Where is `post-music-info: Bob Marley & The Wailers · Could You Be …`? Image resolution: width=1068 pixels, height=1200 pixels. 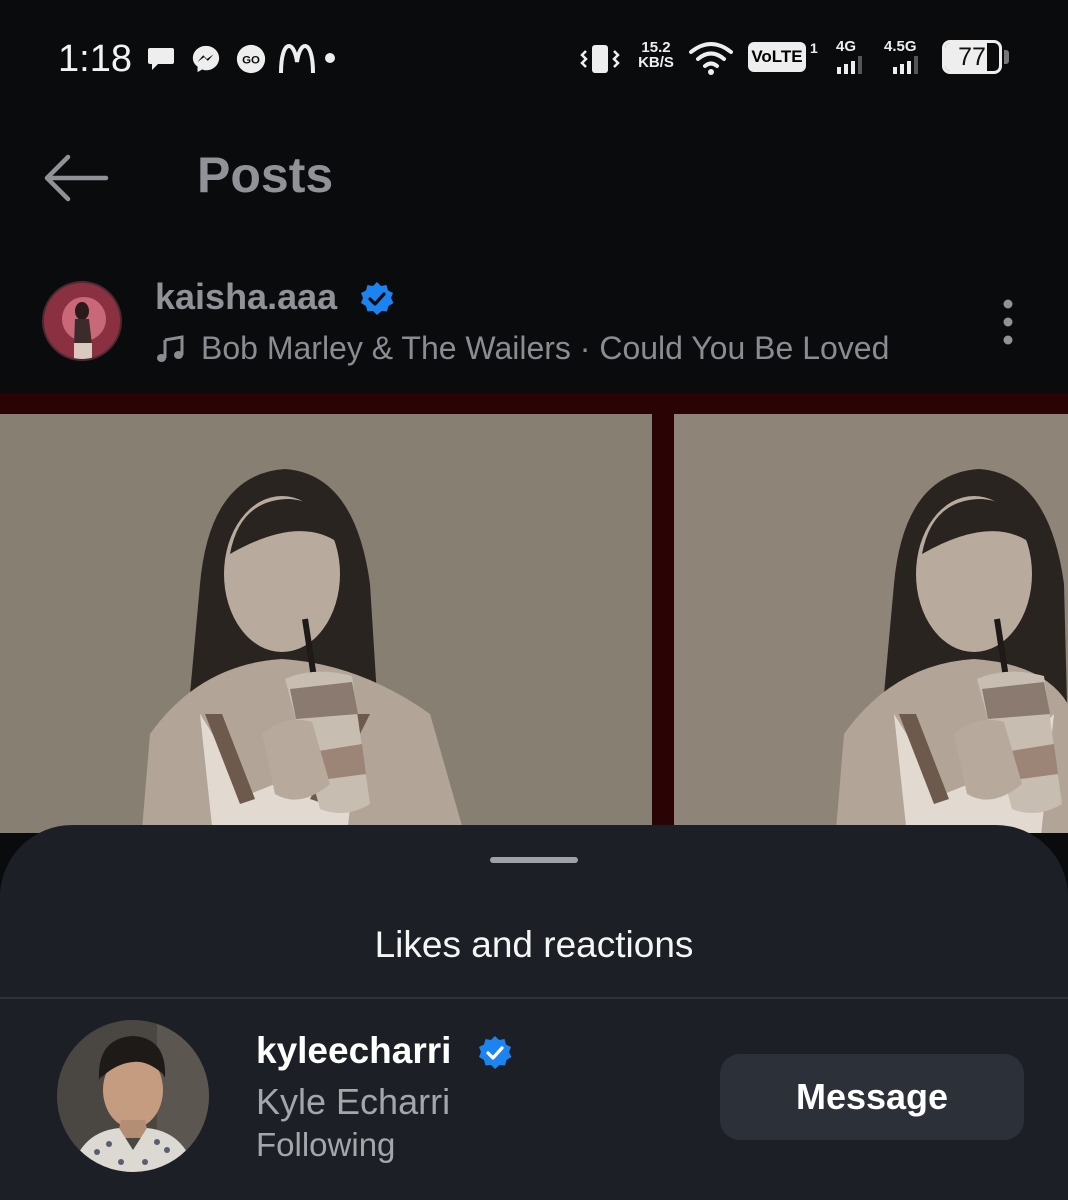
post-music-info: Bob Marley & The Wailers · Could You Be … is located at coordinates (545, 348).